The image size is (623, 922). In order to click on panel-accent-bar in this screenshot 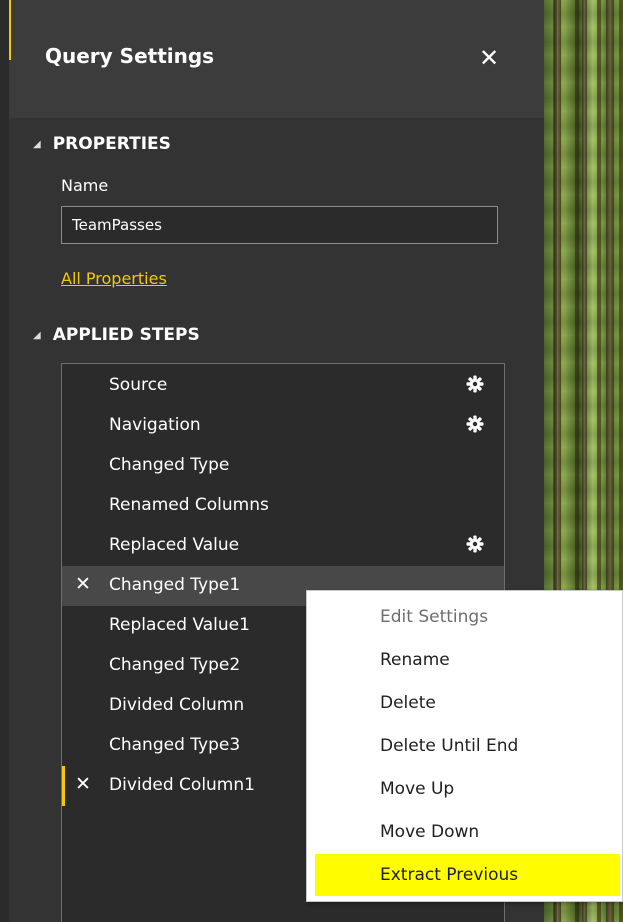, I will do `click(10, 30)`.